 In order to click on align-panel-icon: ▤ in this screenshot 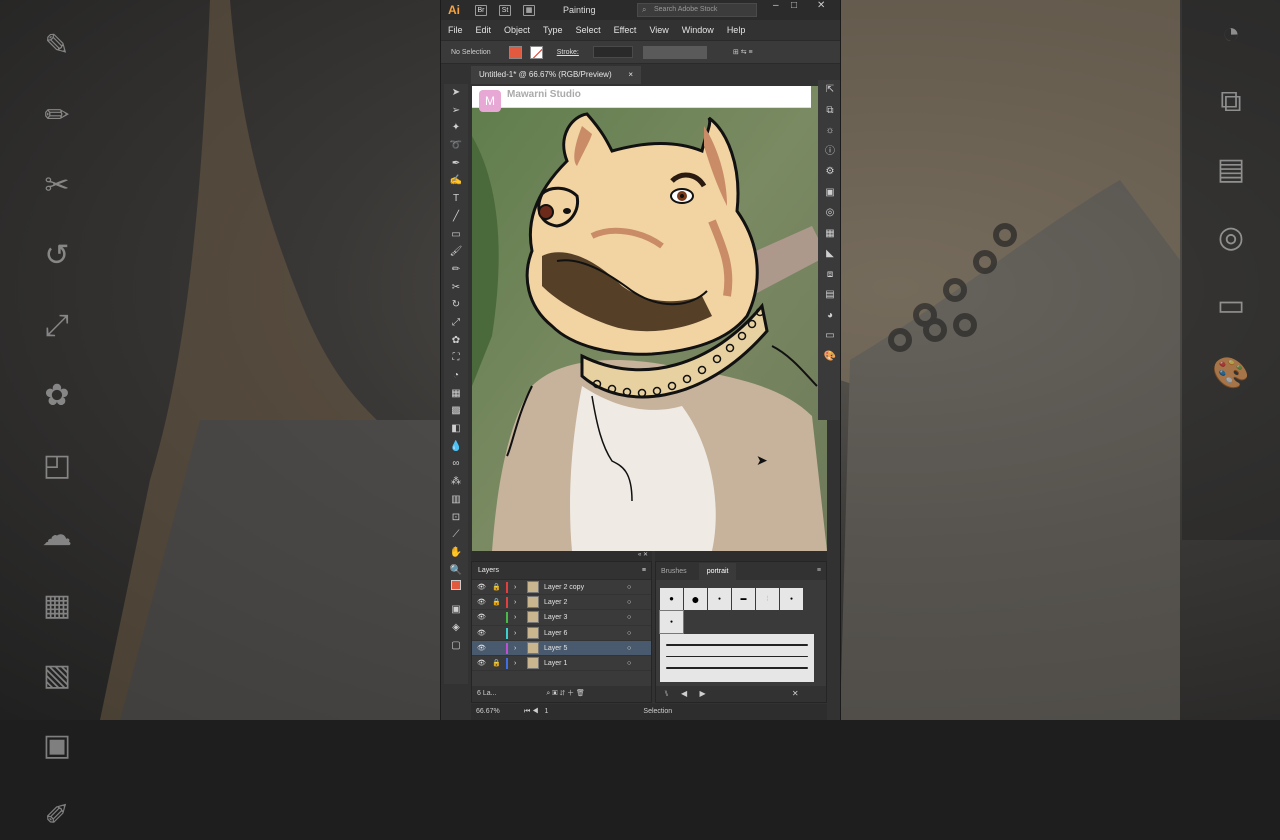, I will do `click(829, 295)`.